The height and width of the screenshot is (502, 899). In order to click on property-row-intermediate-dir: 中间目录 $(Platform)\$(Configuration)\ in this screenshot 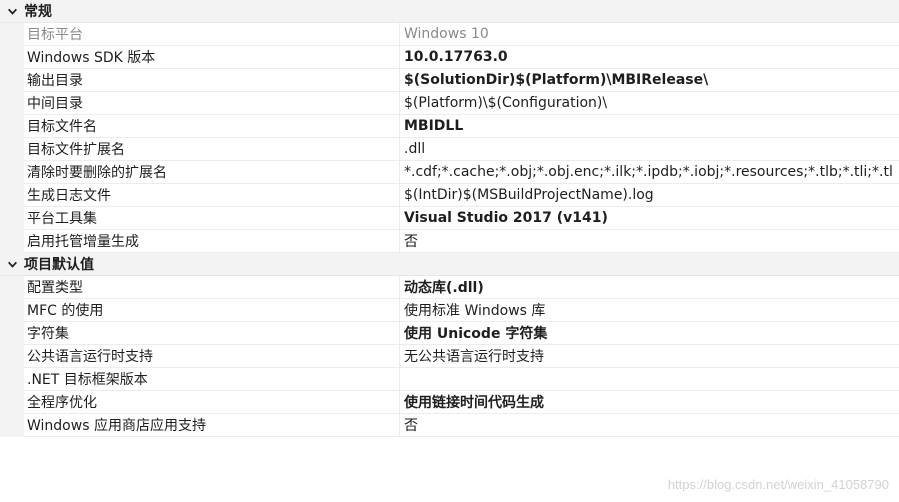, I will do `click(449, 103)`.